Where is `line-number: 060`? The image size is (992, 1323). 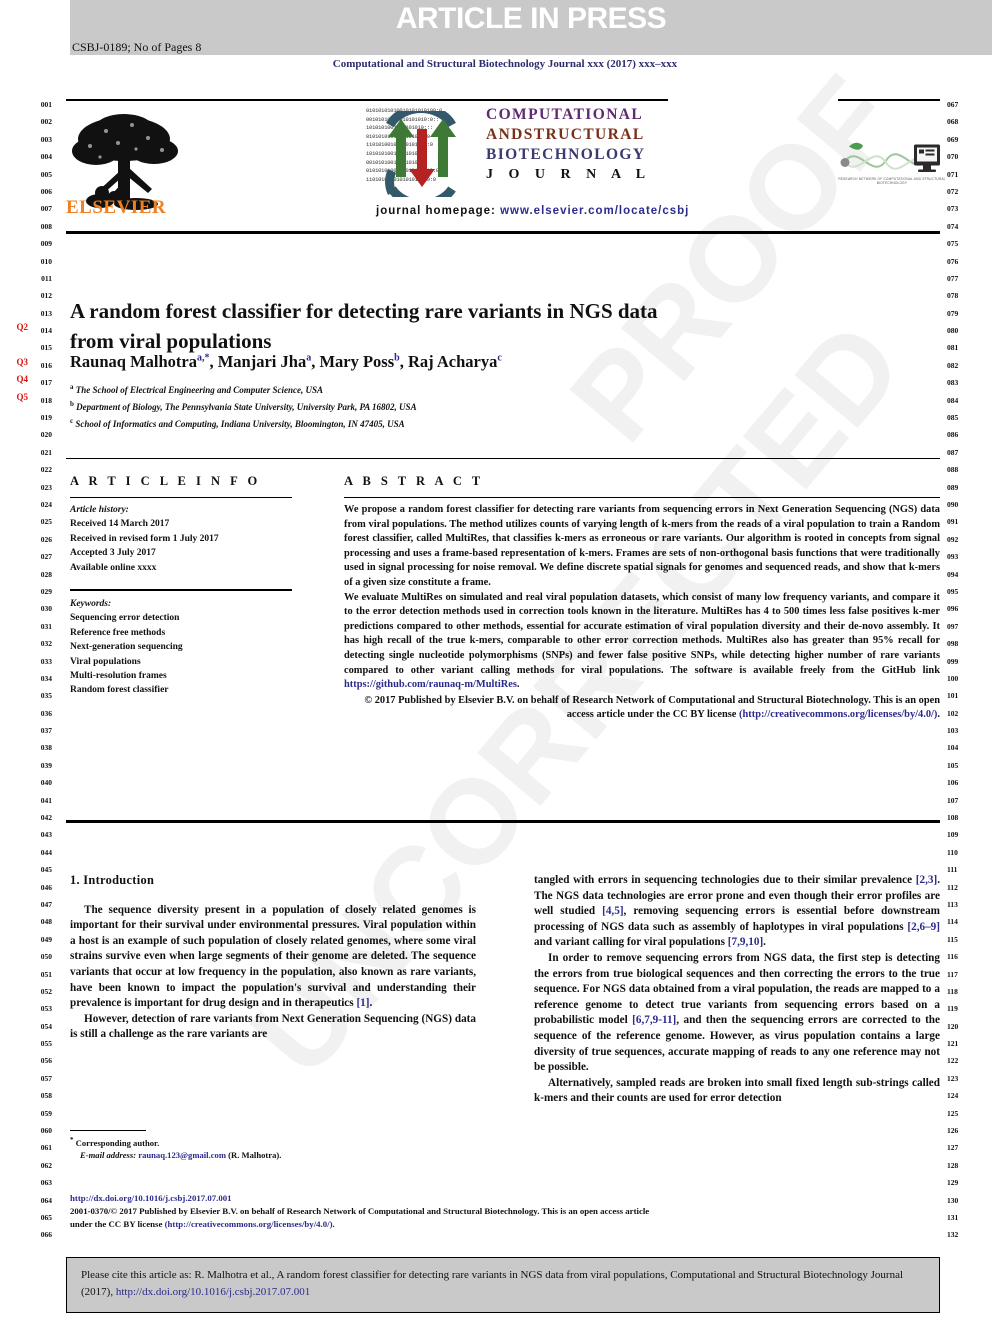
line-number: 060 is located at coordinates (46, 1131).